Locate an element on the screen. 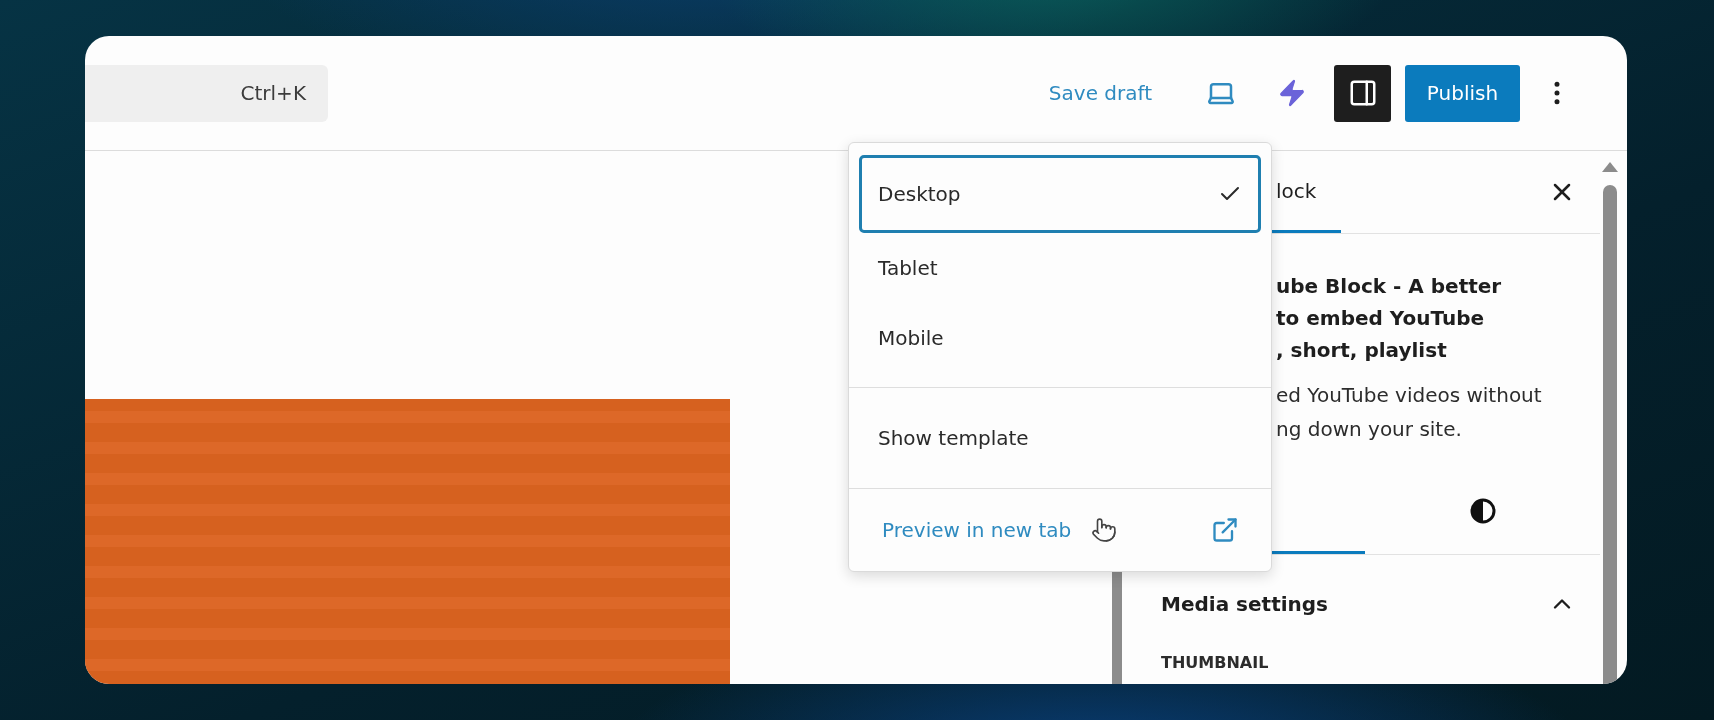 The width and height of the screenshot is (1714, 720). command-search-field: Ctrl+K is located at coordinates (206, 93).